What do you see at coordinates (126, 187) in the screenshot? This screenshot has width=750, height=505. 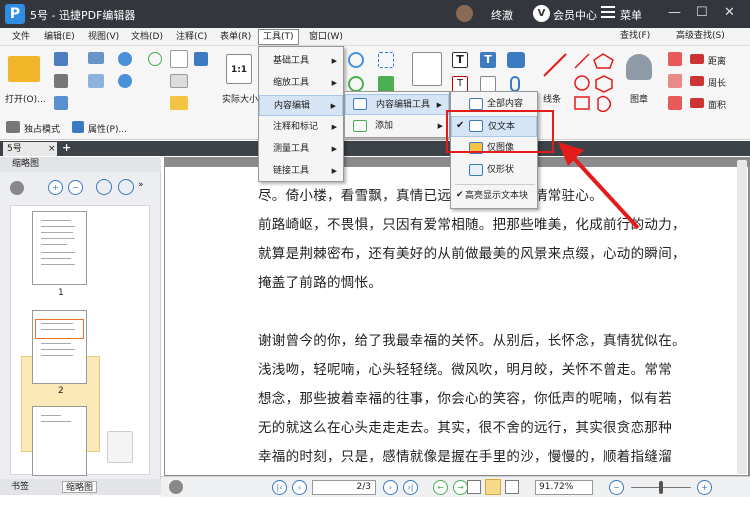 I see `rotate-right-icon` at bounding box center [126, 187].